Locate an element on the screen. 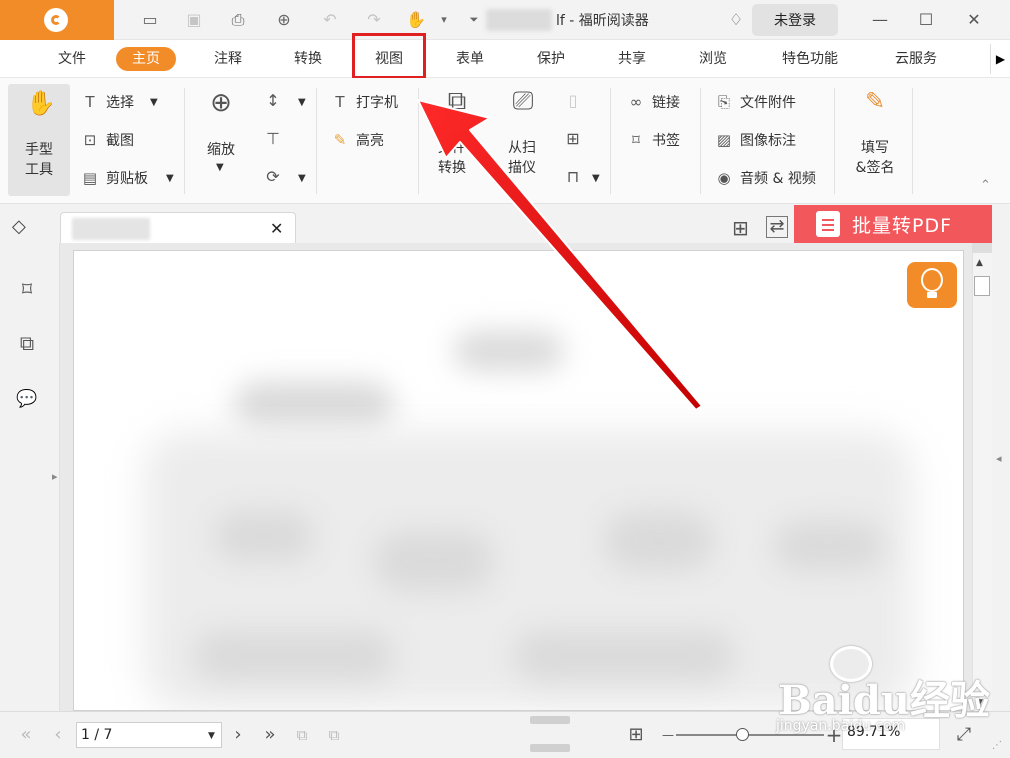 The image size is (1010, 758). chevron-down-icon: ▾ is located at coordinates (444, 20).